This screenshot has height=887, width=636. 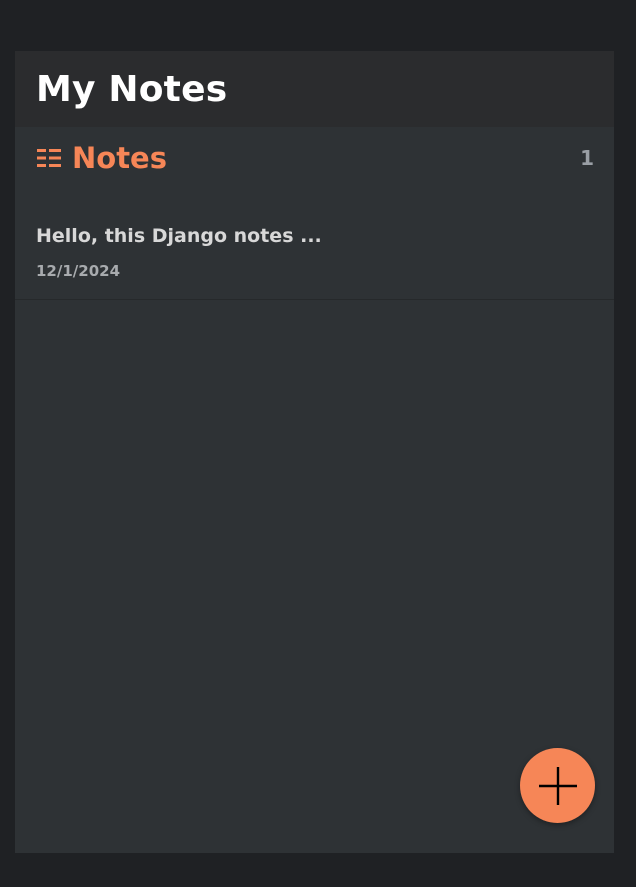 What do you see at coordinates (119, 158) in the screenshot?
I see `notes-section-title: Notes` at bounding box center [119, 158].